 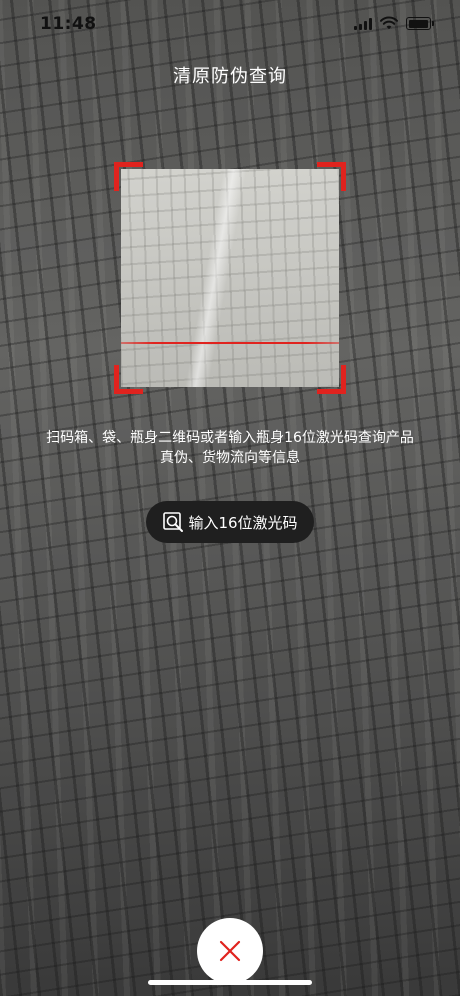 I want to click on scan-window, so click(x=230, y=278).